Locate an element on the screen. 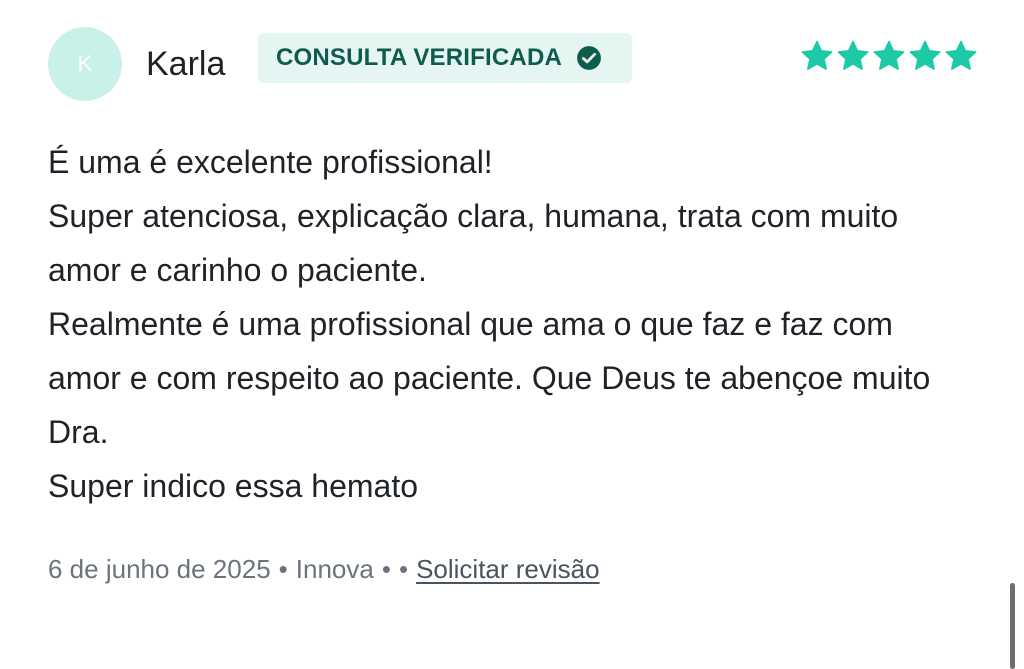 Image resolution: width=1024 pixels, height=669 pixels. review-header: K Karla CONSULTA VERIFICADA is located at coordinates (513, 64).